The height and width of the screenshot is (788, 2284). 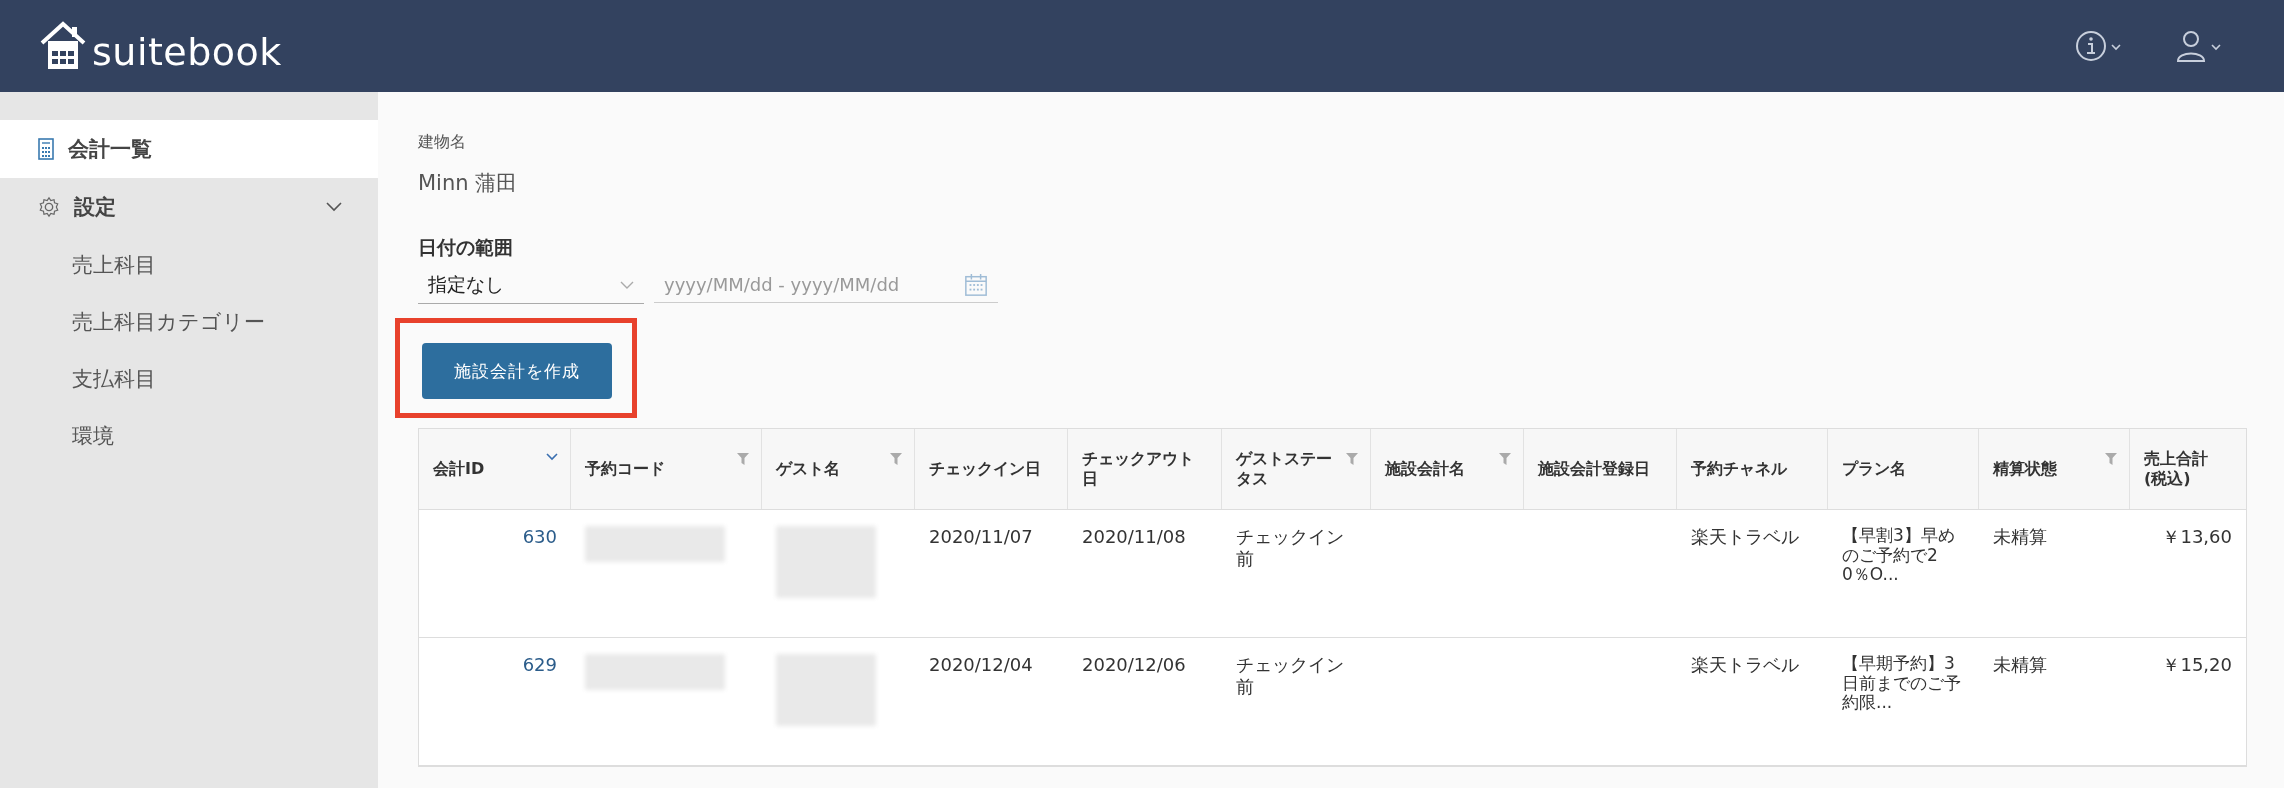 What do you see at coordinates (838, 469) in the screenshot?
I see `column-header: ゲスト名` at bounding box center [838, 469].